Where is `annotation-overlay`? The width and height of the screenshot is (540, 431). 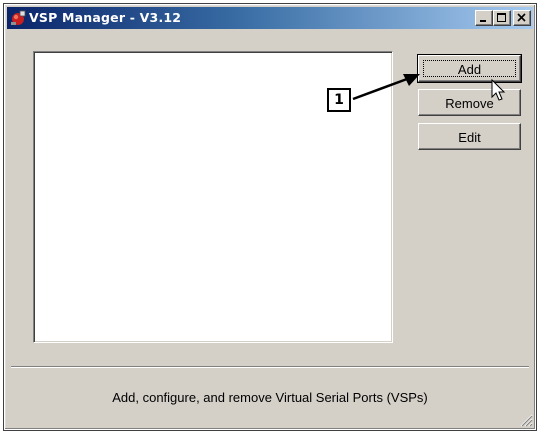 annotation-overlay is located at coordinates (429, 87).